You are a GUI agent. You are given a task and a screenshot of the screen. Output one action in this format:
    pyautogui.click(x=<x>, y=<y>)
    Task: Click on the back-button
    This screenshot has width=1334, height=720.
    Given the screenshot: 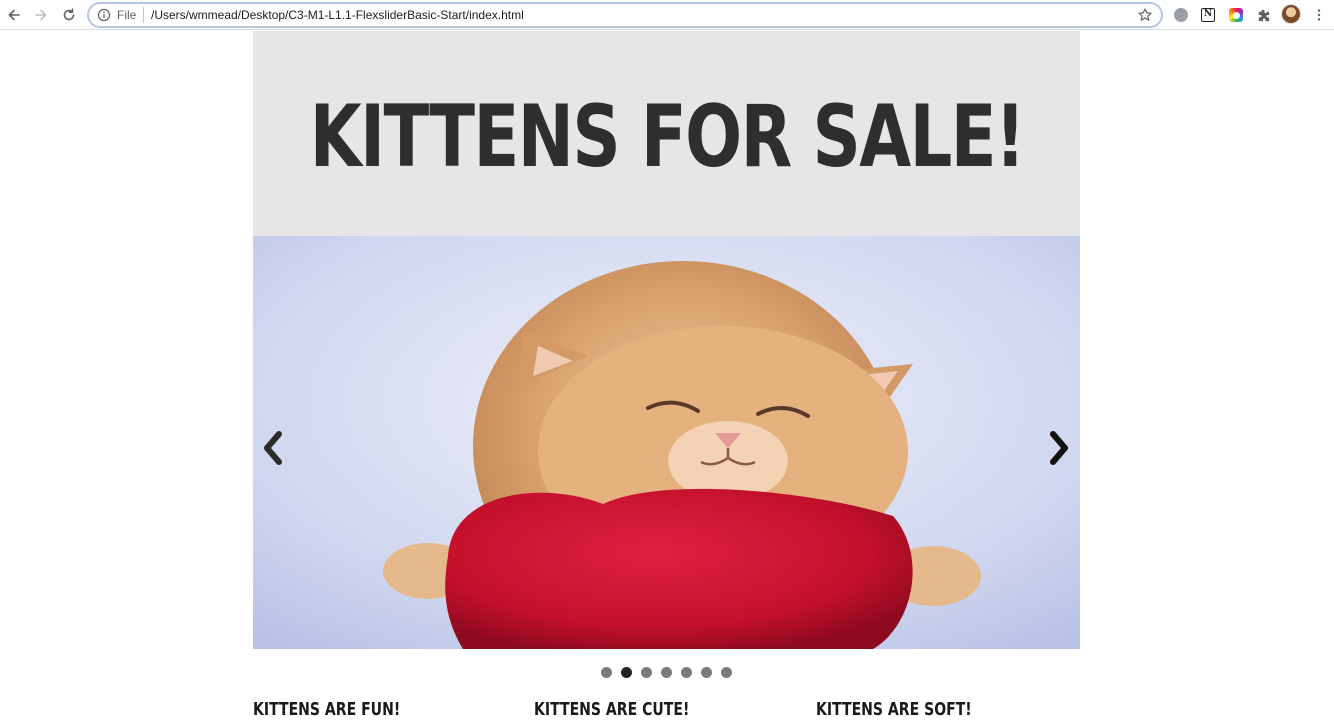 What is the action you would take?
    pyautogui.click(x=14, y=15)
    